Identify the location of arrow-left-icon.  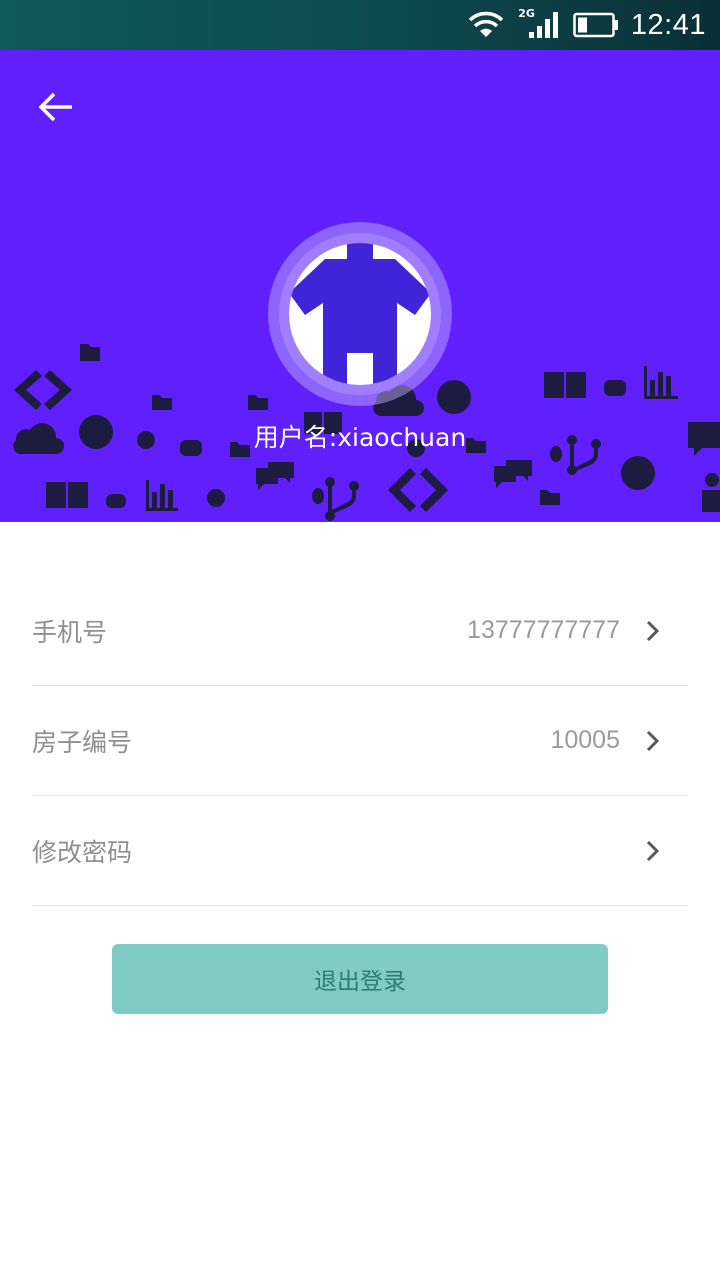
(55, 107).